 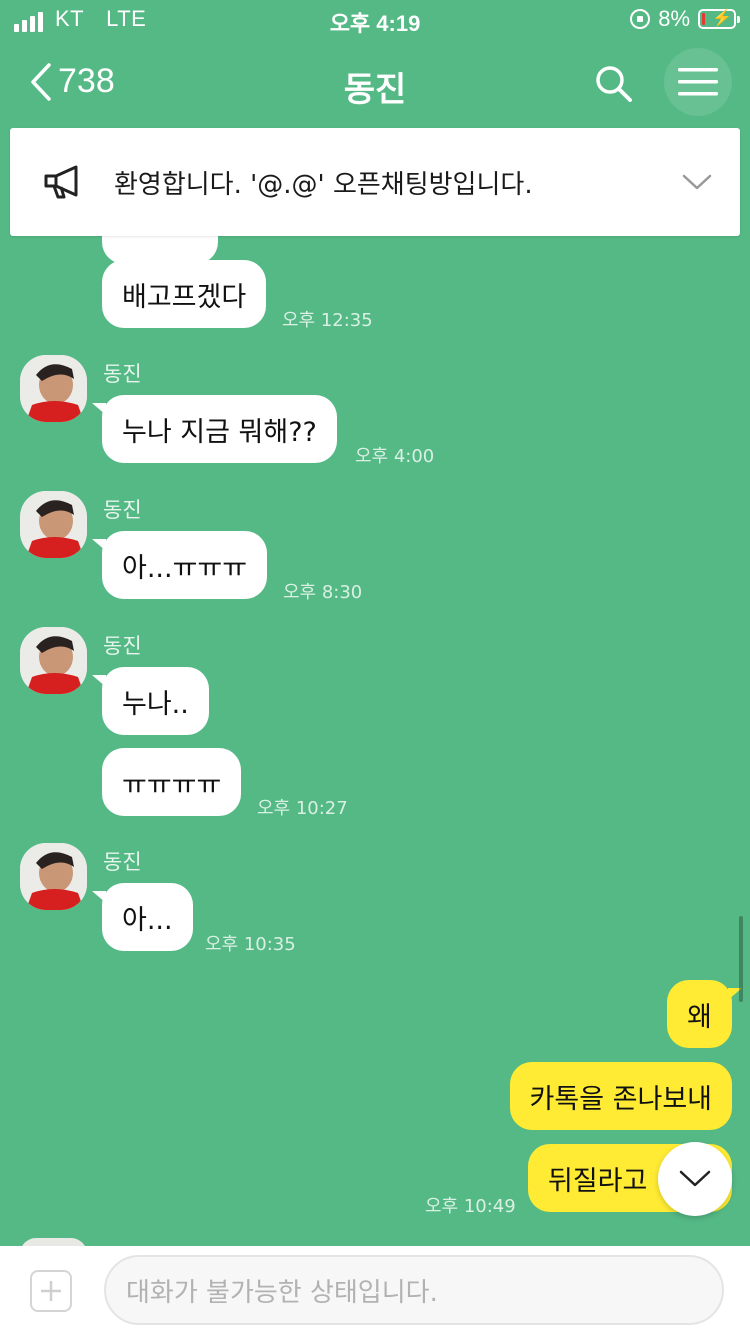 I want to click on message-time: 오후 8:30, so click(x=323, y=592).